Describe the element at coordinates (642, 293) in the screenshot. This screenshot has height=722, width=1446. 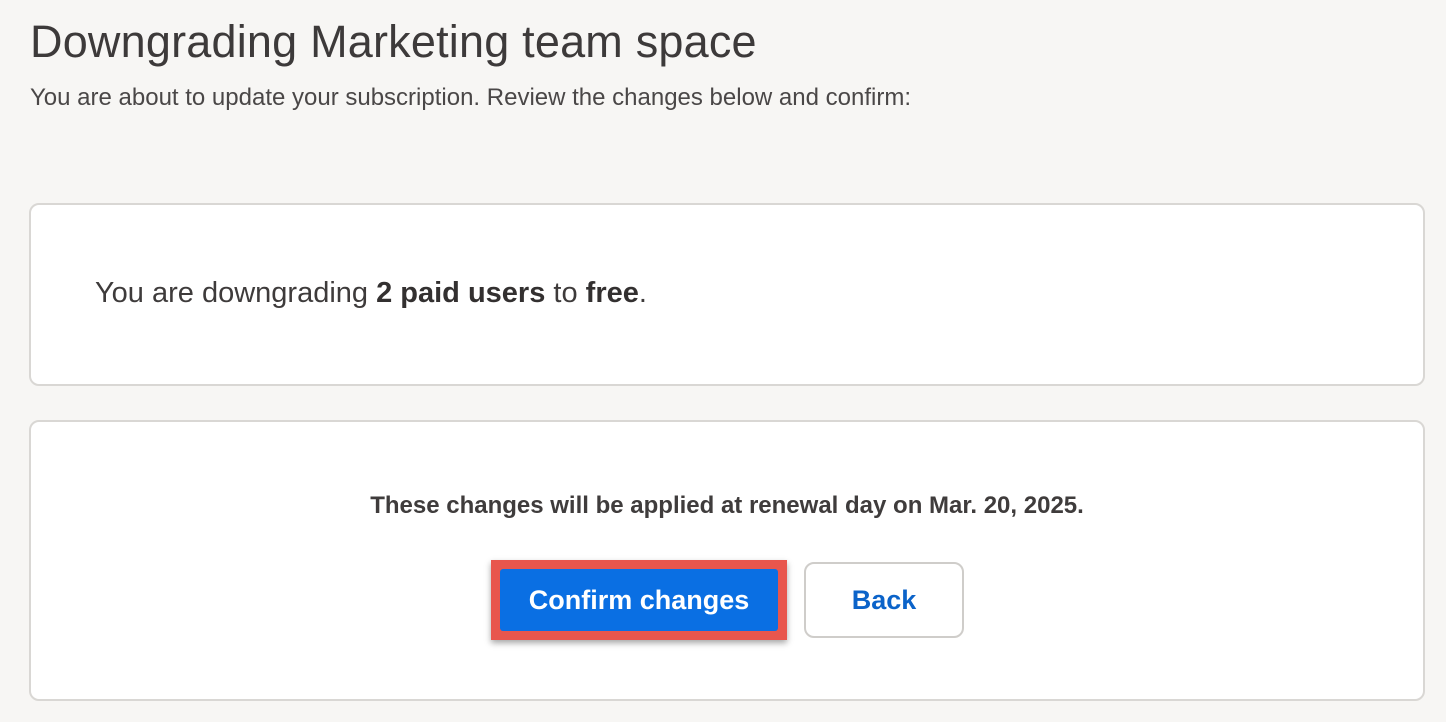
I see `summary-suffix: .` at that location.